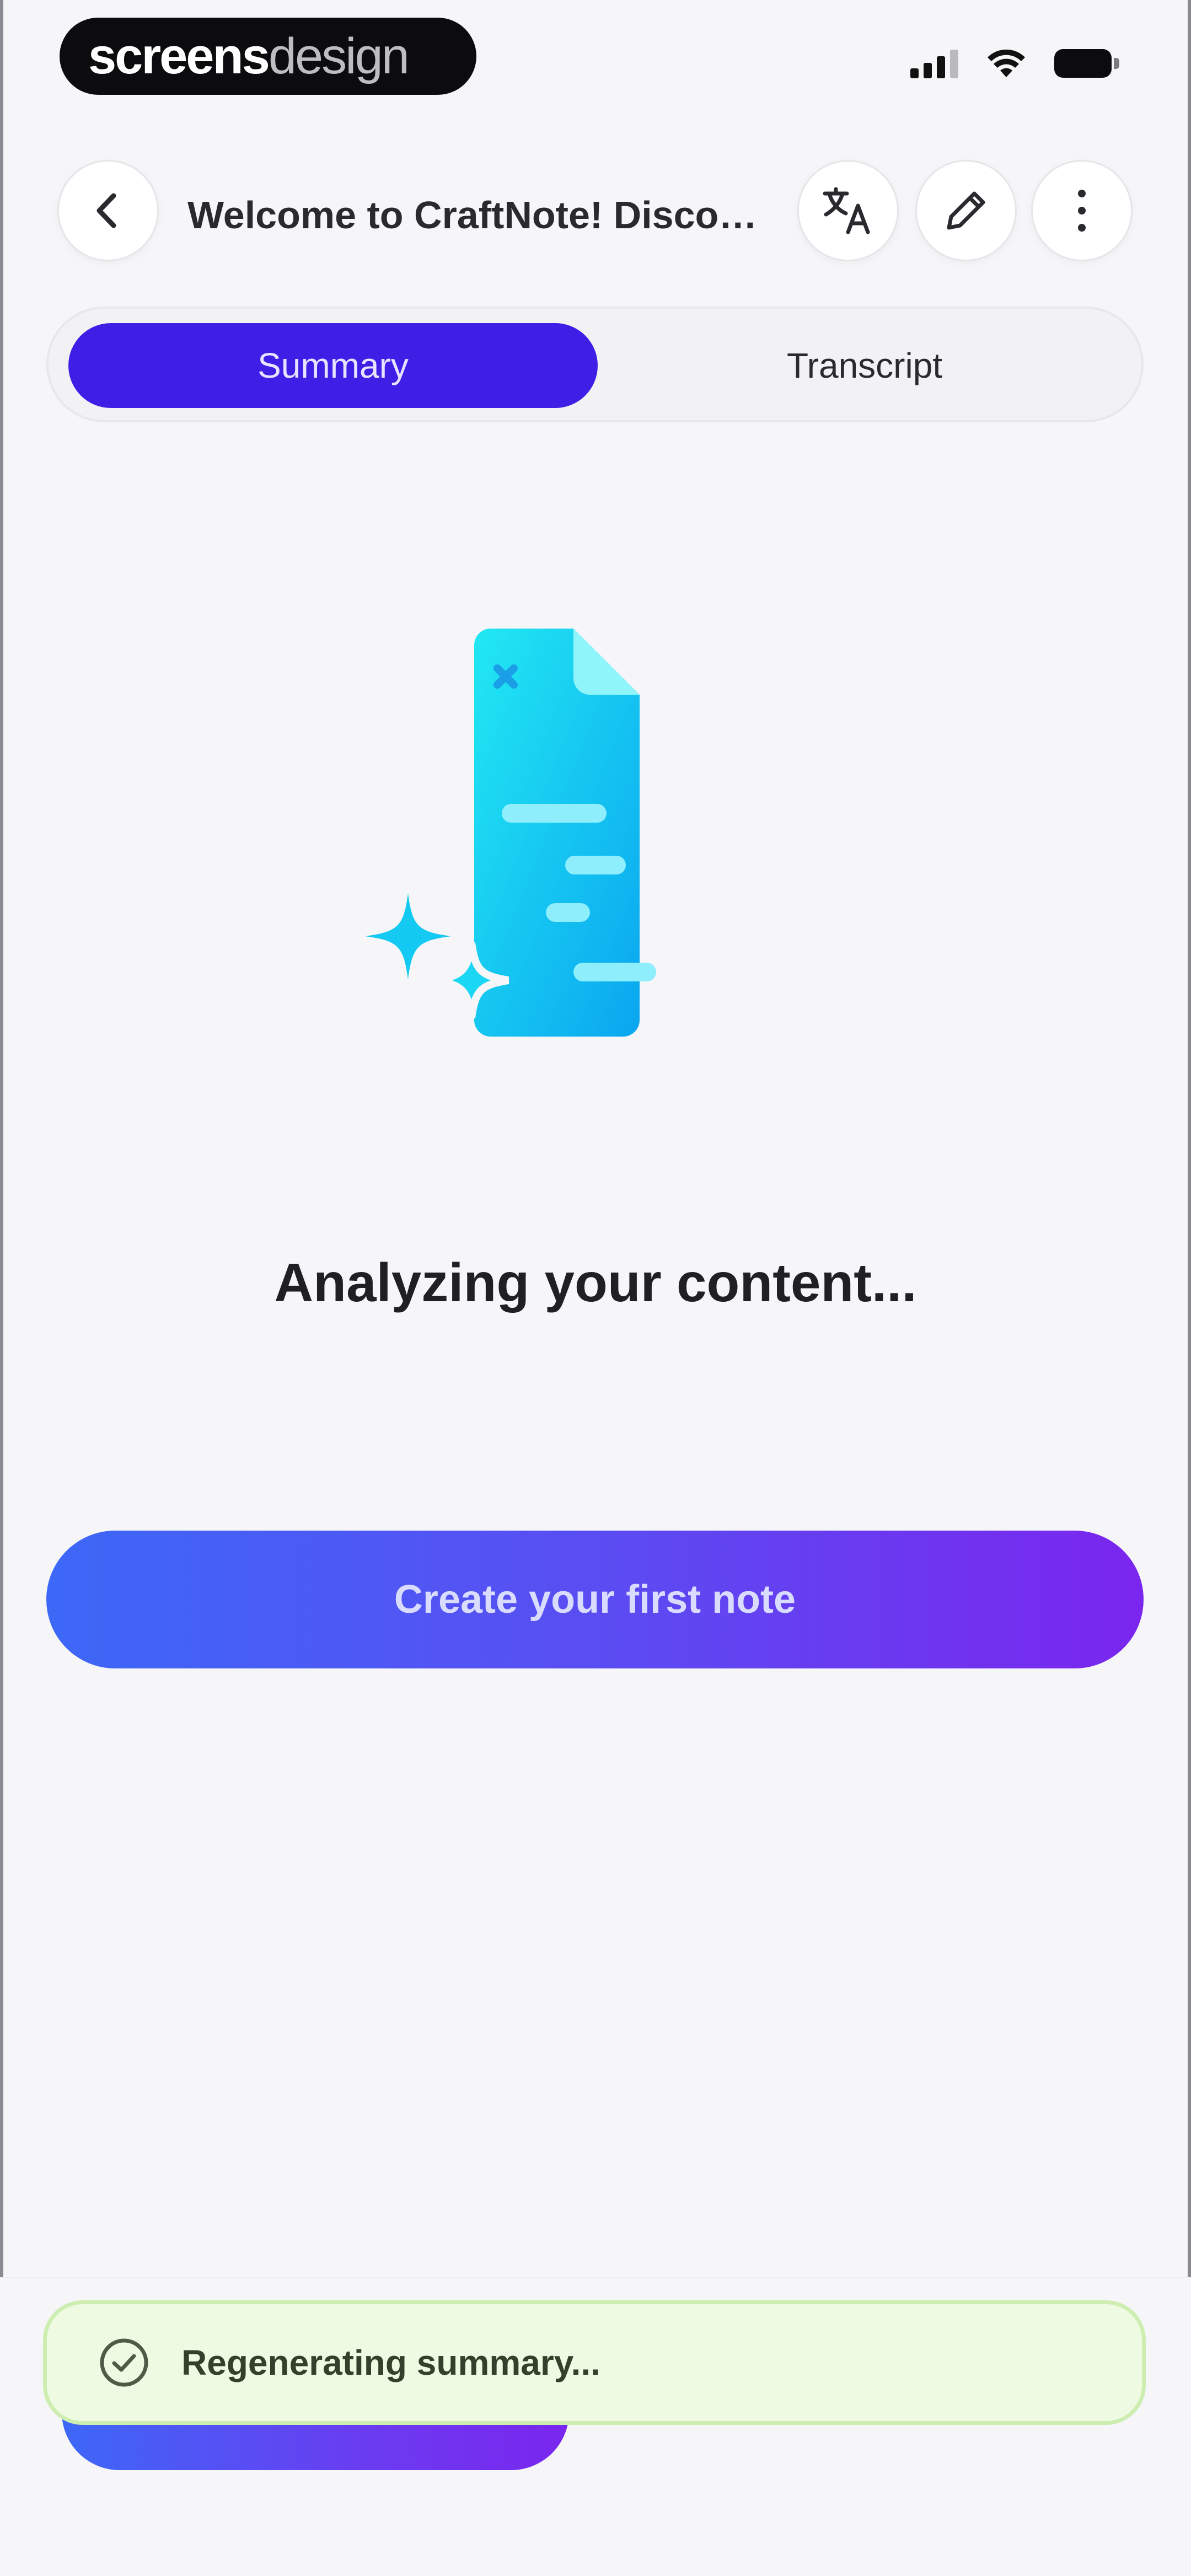 The image size is (1191, 2576). What do you see at coordinates (339, 56) in the screenshot?
I see `brand-logo-light: design` at bounding box center [339, 56].